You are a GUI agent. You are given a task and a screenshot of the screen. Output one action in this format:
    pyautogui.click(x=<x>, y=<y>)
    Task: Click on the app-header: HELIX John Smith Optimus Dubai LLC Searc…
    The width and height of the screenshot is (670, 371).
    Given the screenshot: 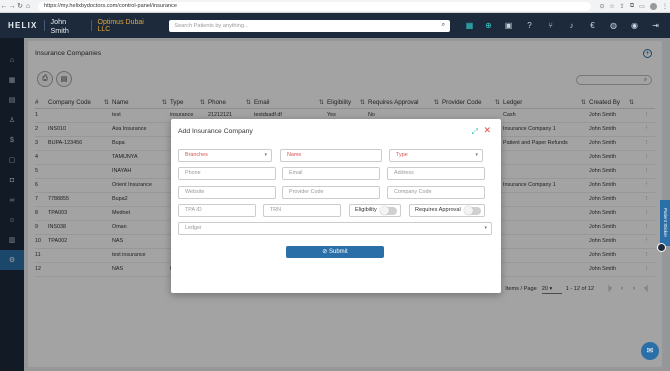 What is the action you would take?
    pyautogui.click(x=335, y=25)
    